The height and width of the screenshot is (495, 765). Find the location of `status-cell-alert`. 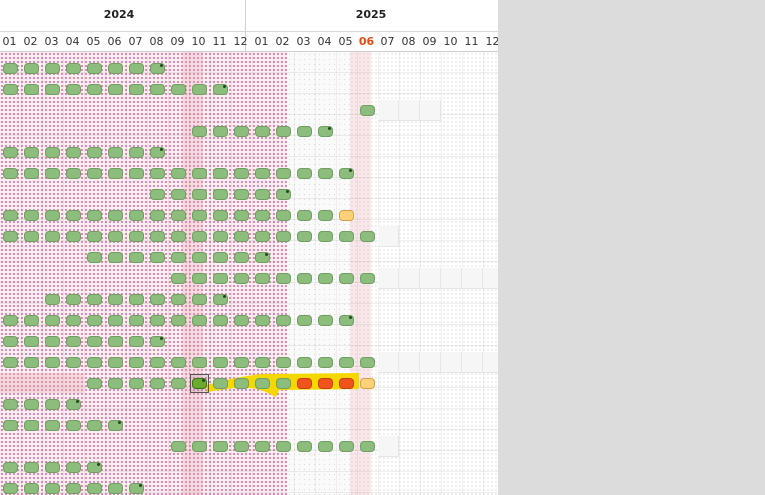

status-cell-alert is located at coordinates (346, 383).